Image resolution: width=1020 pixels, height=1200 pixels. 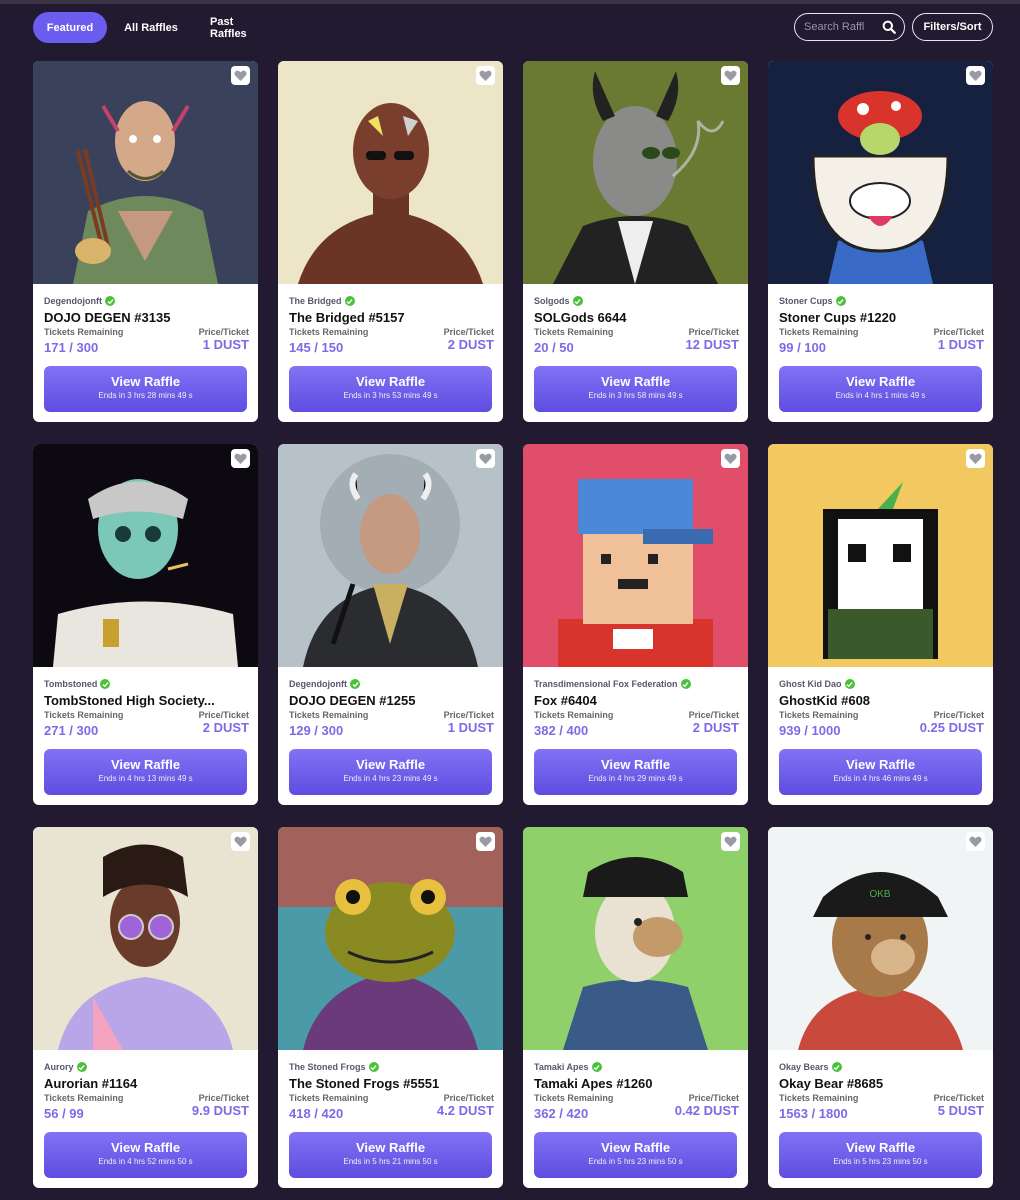 I want to click on raffle-tabs: Featured All Raffles Past Raffles, so click(x=159, y=27).